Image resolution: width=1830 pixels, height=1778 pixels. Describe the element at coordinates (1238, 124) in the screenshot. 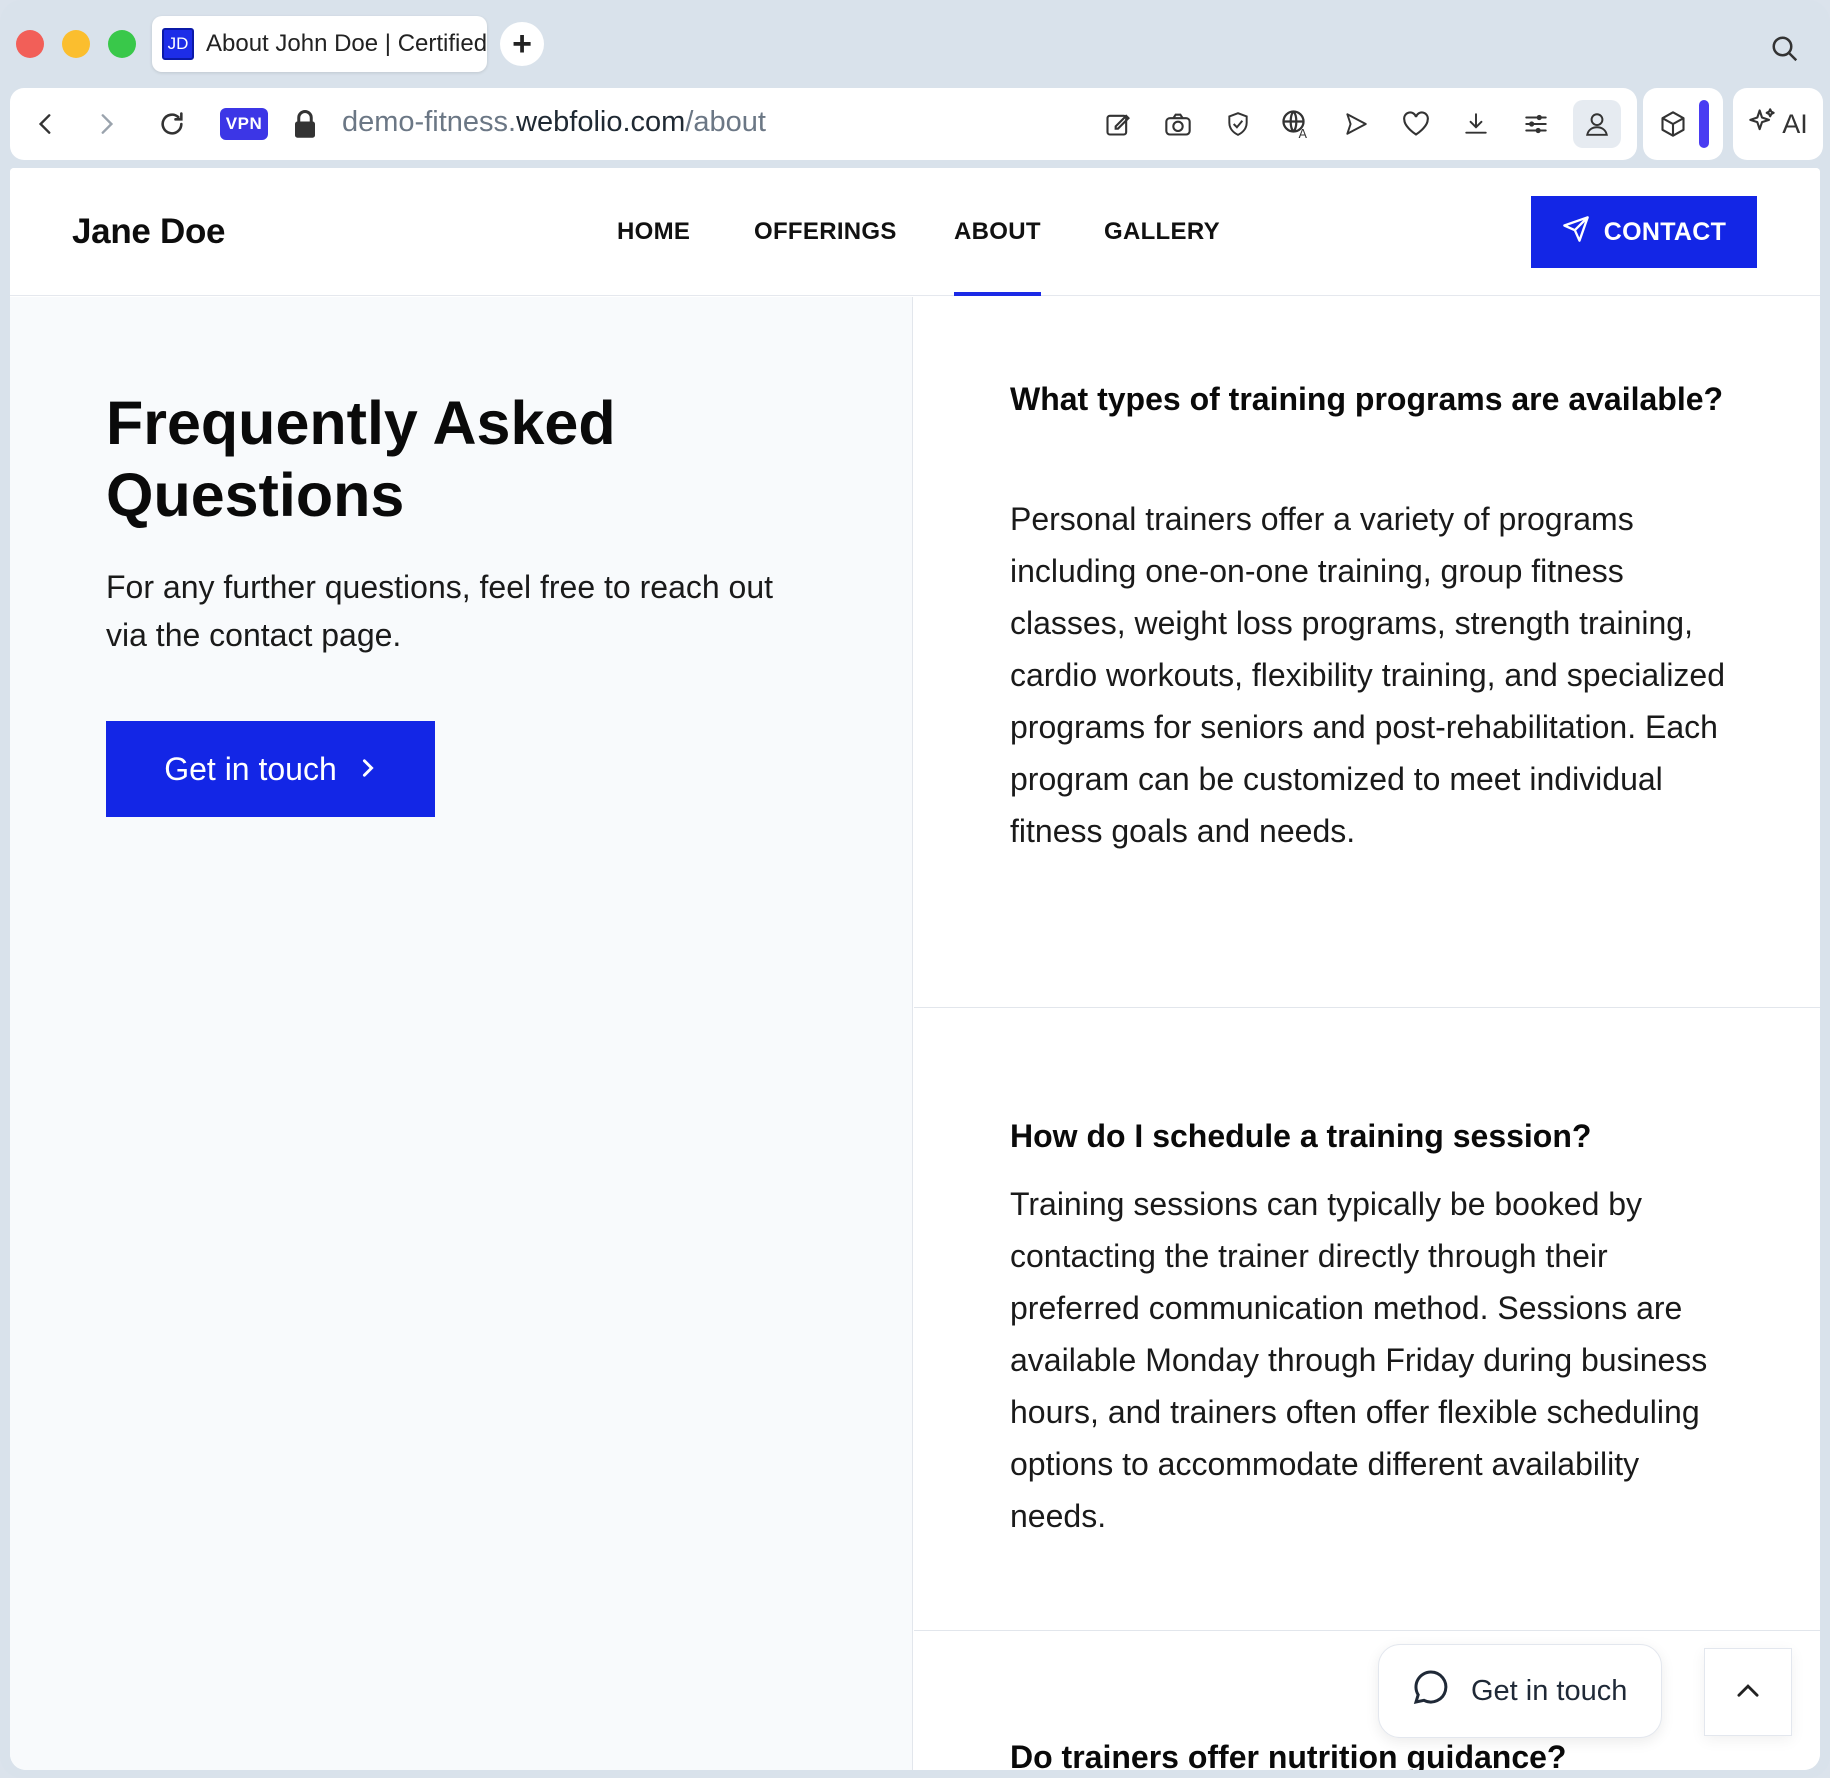

I see `shield-icon` at that location.